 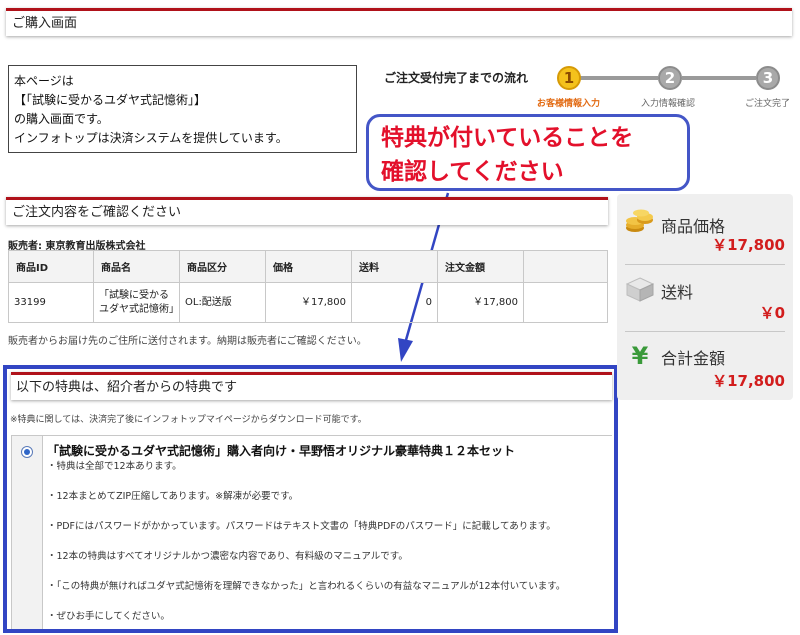 I want to click on col-product-id: 商品ID, so click(x=51, y=266).